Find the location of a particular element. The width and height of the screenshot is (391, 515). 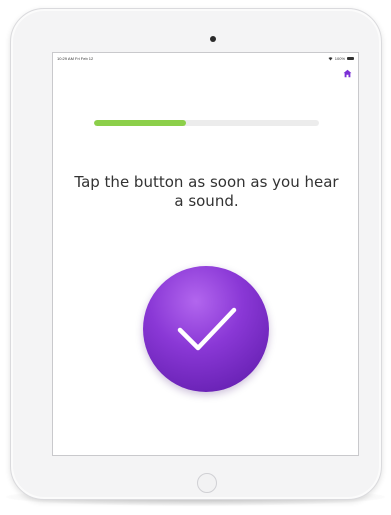

checkmark-icon is located at coordinates (207, 329).